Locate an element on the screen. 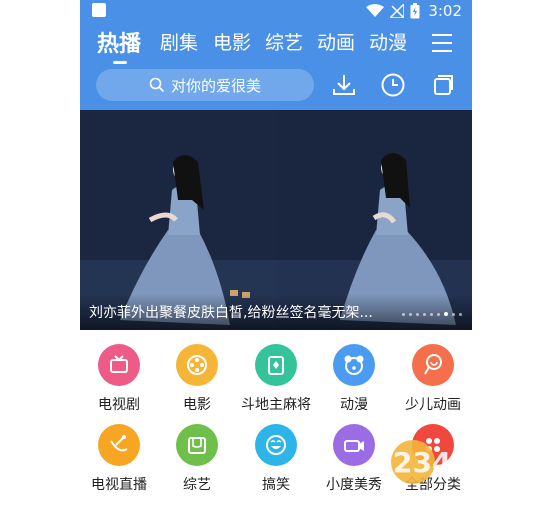 This screenshot has width=550, height=515. download-button is located at coordinates (344, 85).